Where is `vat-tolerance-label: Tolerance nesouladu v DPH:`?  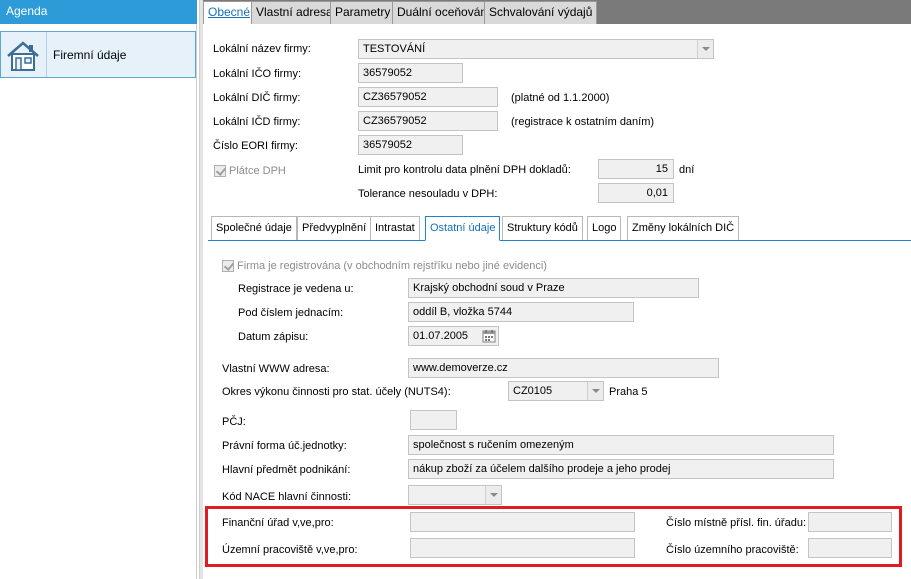
vat-tolerance-label: Tolerance nesouladu v DPH: is located at coordinates (428, 194).